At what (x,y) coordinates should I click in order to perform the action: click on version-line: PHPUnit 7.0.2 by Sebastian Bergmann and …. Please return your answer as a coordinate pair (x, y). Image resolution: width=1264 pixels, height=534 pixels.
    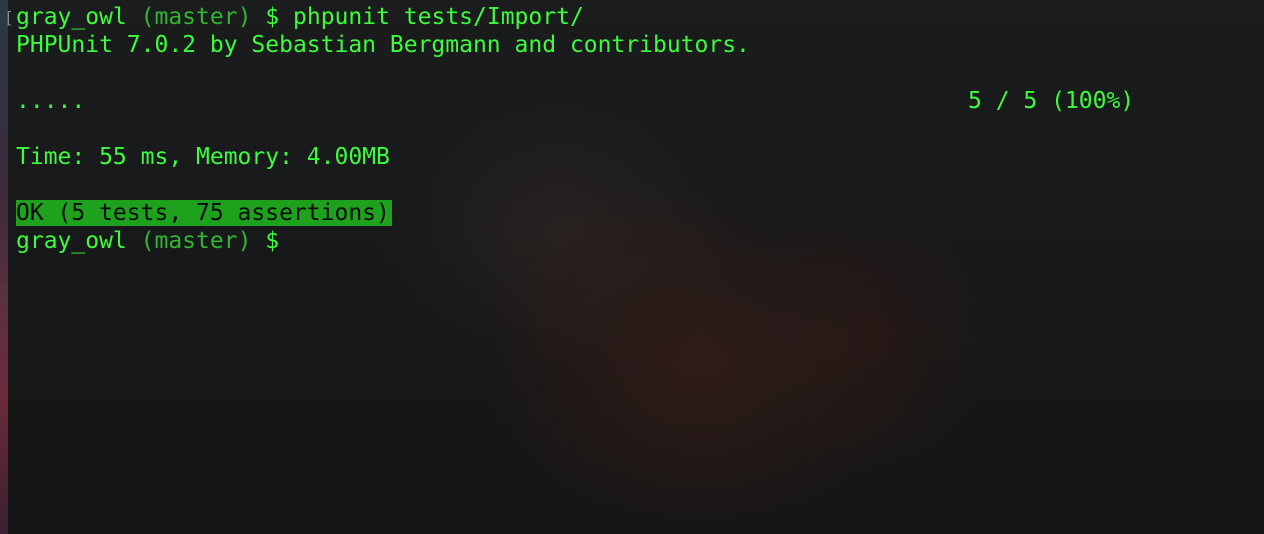
    Looking at the image, I should click on (383, 45).